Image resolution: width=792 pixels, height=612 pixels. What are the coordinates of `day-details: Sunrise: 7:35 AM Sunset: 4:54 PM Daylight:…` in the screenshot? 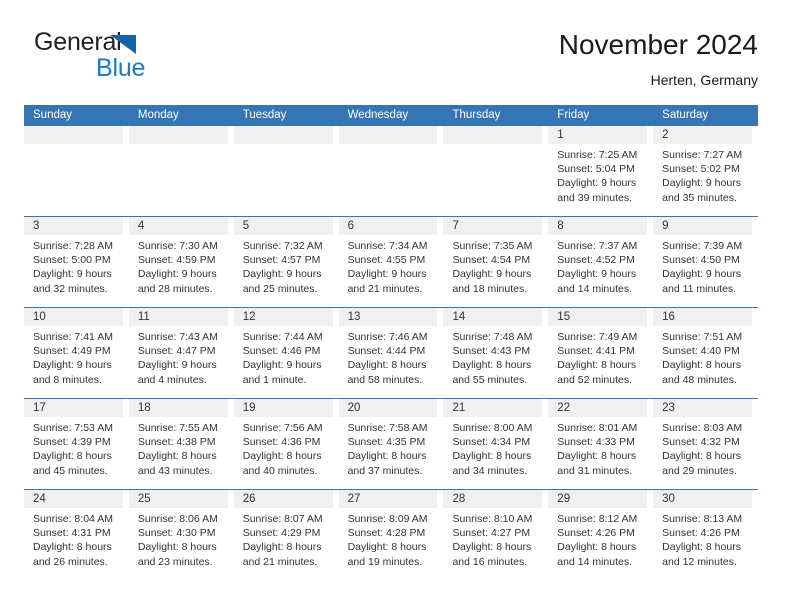 It's located at (495, 265).